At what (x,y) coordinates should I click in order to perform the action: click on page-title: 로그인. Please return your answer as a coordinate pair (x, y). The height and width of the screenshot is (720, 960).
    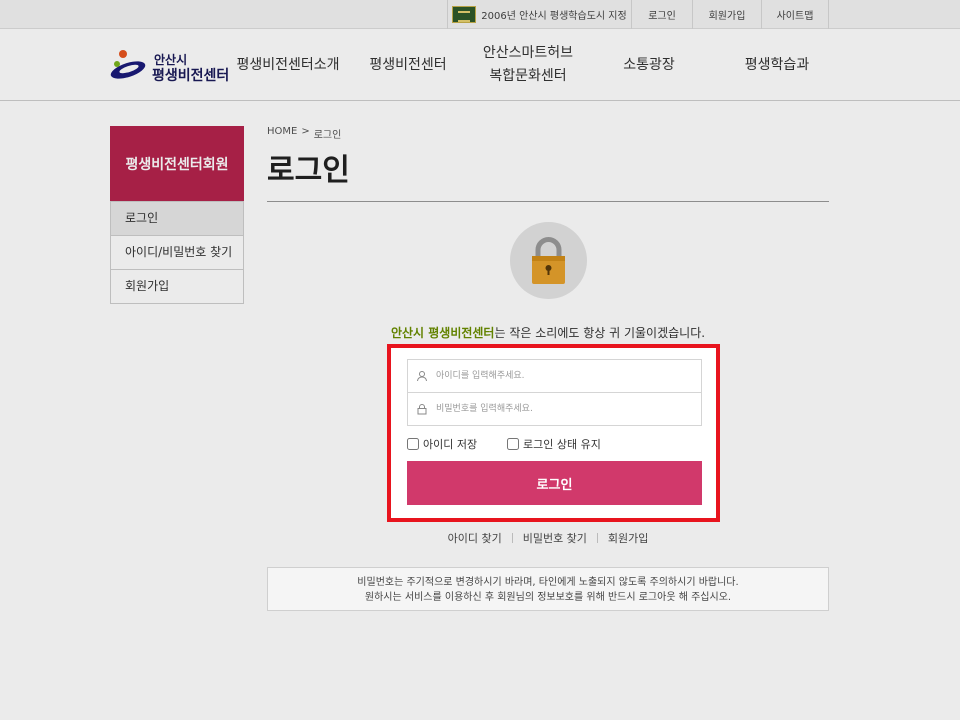
    Looking at the image, I should click on (308, 170).